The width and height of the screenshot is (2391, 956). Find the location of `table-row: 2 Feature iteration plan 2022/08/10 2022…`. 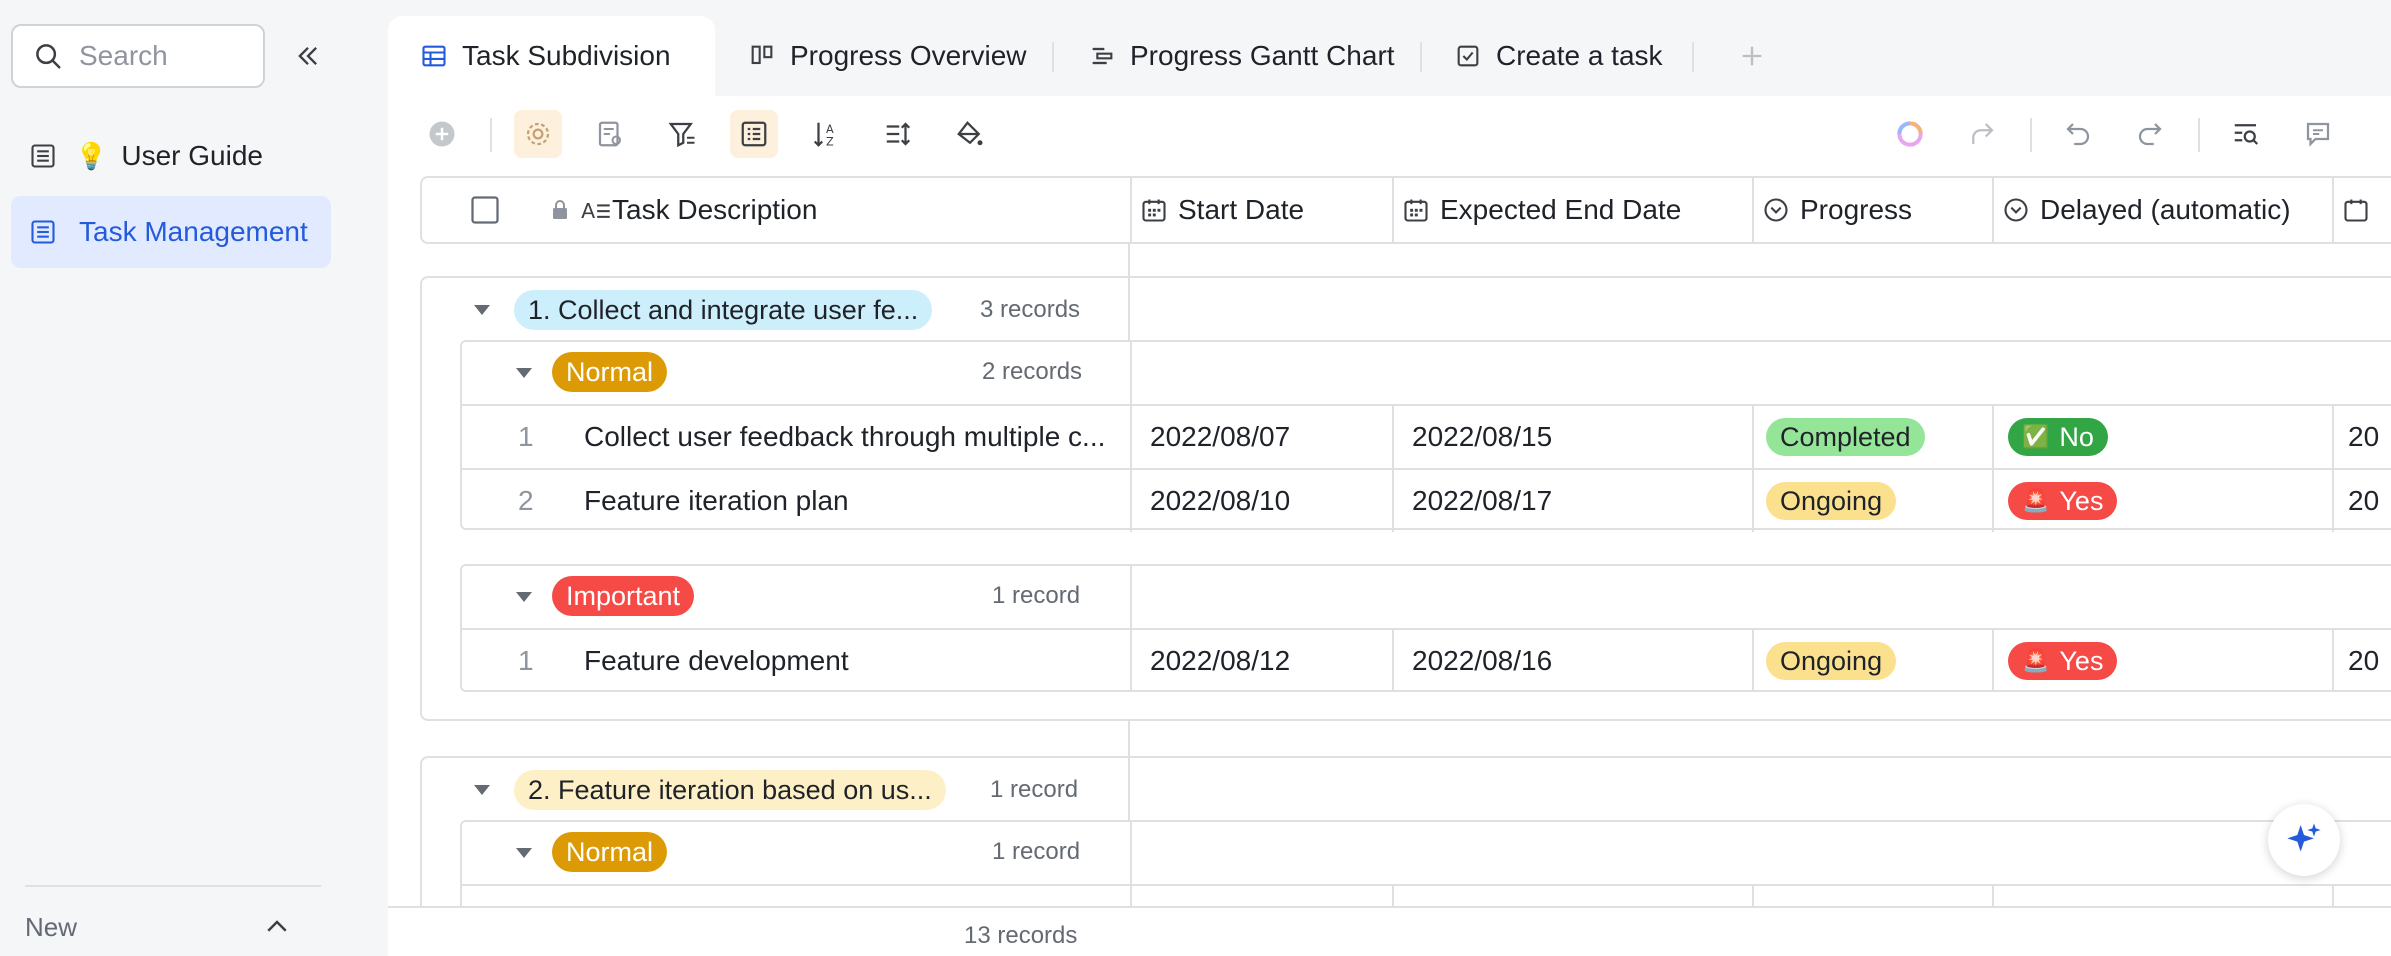

table-row: 2 Feature iteration plan 2022/08/10 2022… is located at coordinates (1426, 500).